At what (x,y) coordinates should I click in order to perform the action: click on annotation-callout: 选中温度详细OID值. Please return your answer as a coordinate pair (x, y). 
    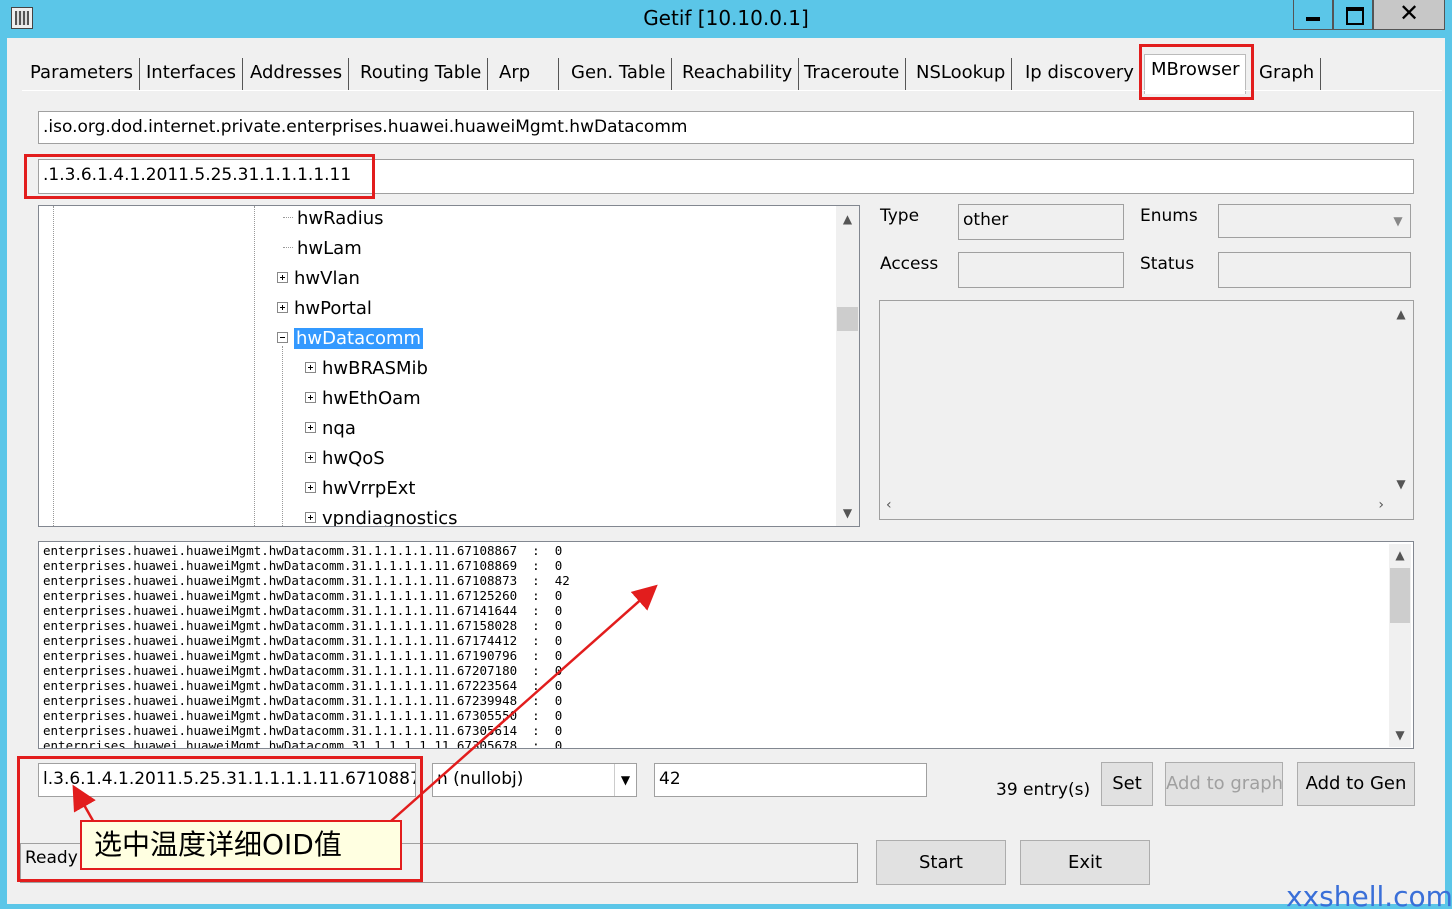
    Looking at the image, I should click on (241, 845).